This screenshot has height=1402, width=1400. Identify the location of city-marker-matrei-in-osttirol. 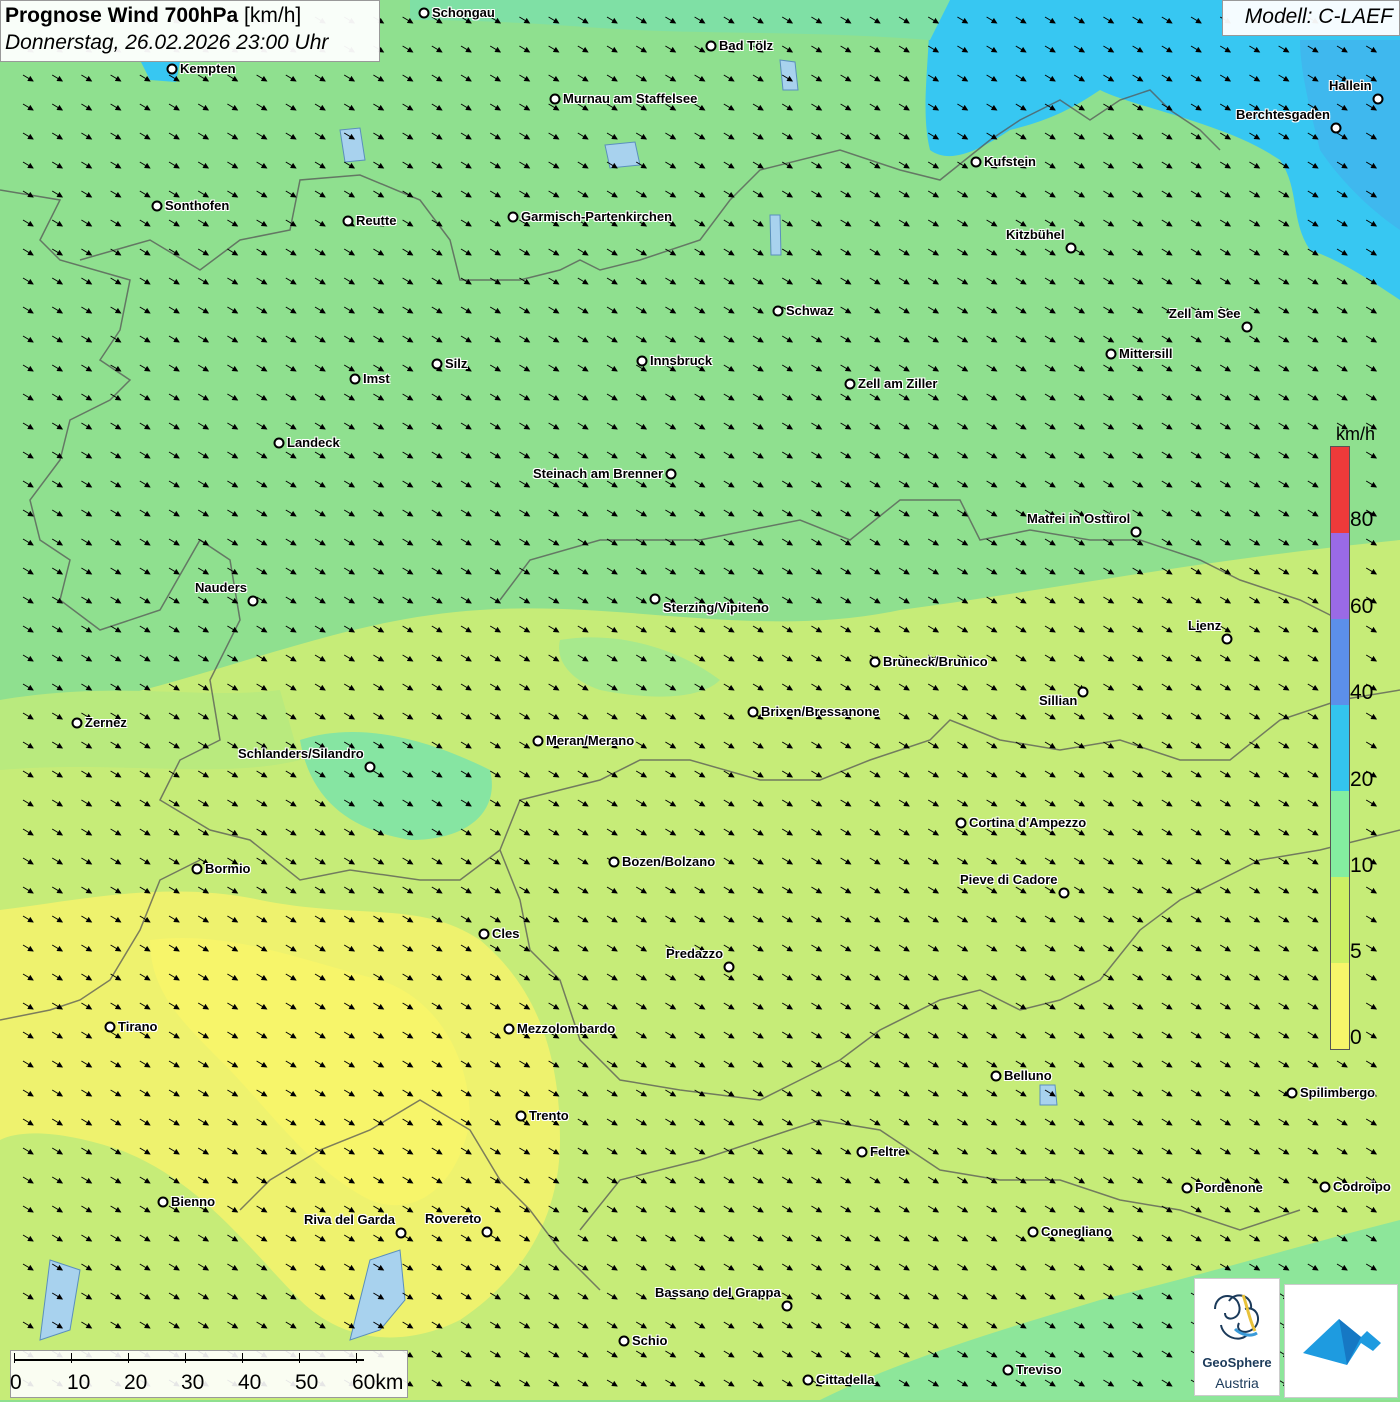
(1136, 532).